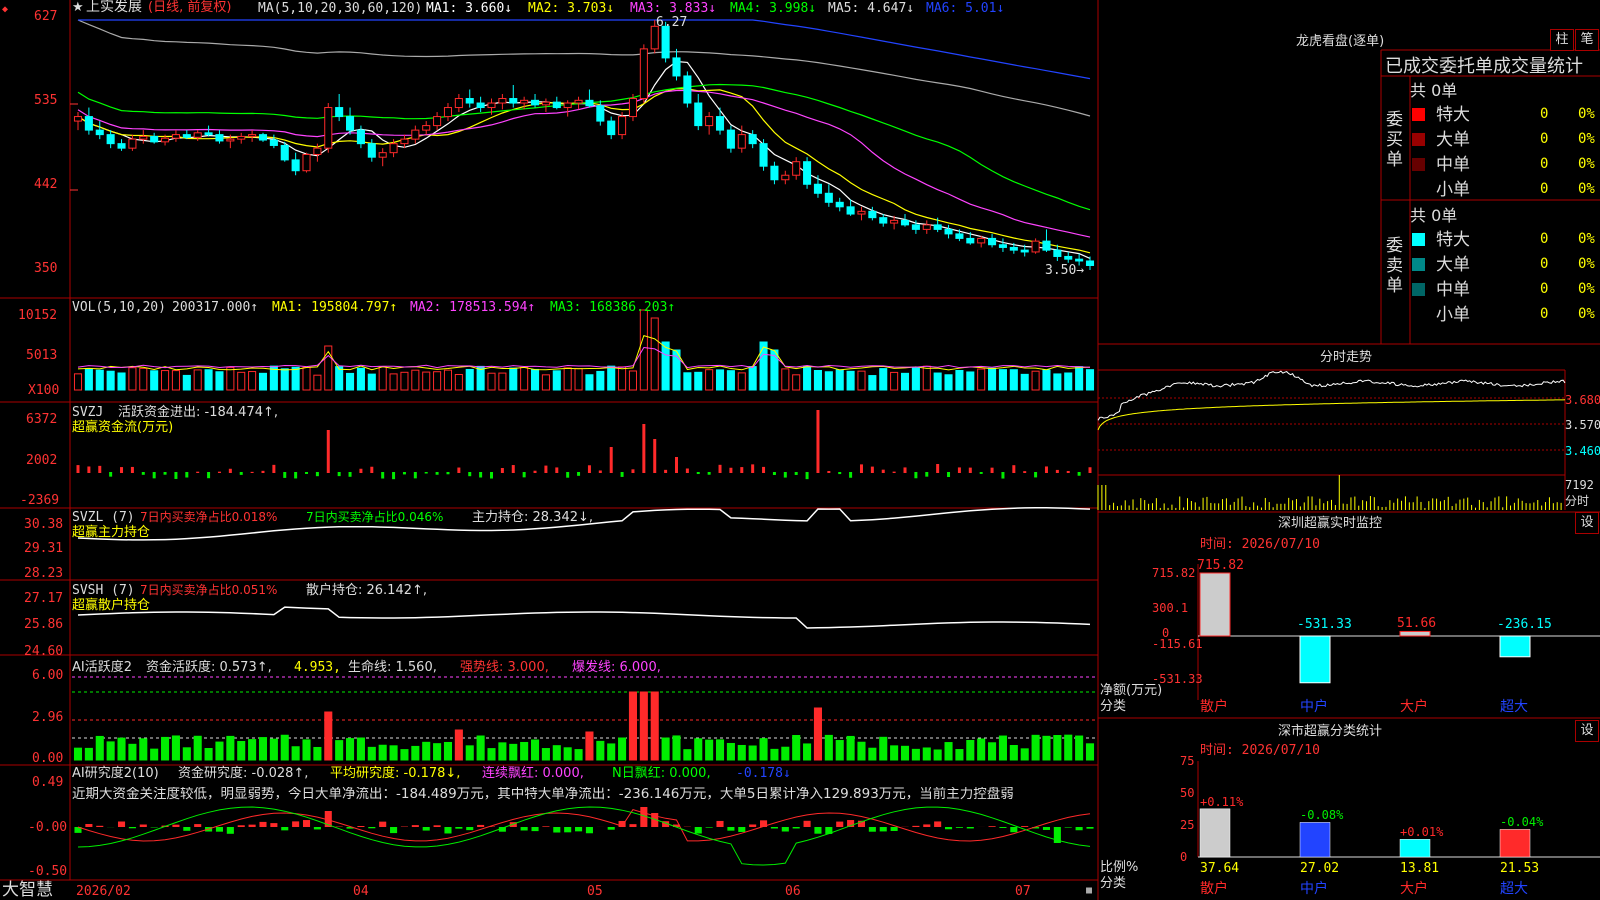  I want to click on intraday-title: 分时走势, so click(1346, 357).